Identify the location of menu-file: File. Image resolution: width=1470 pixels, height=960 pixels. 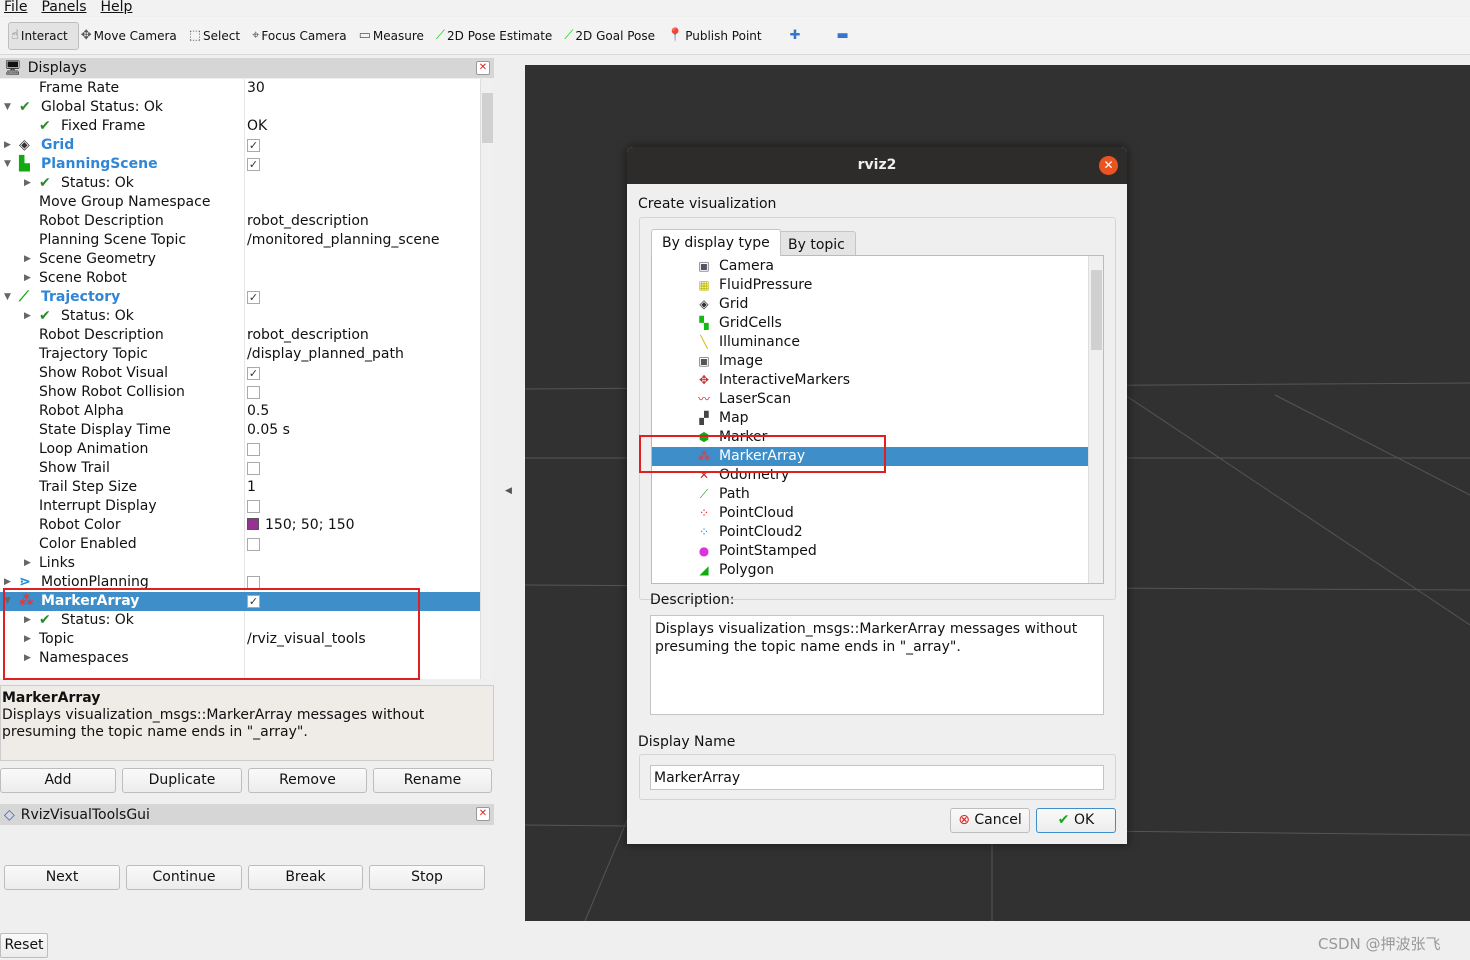
(15, 8).